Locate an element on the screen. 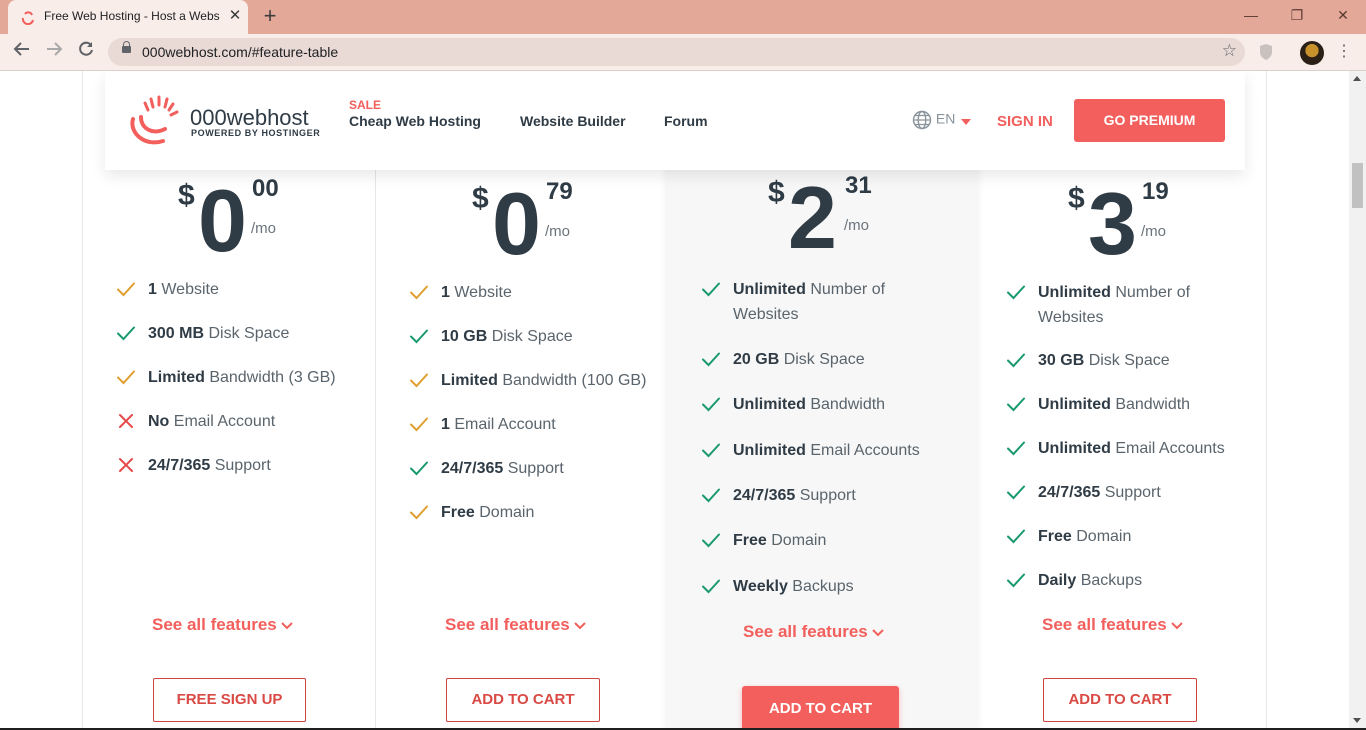  feature-item: Daily Backups is located at coordinates (1122, 580).